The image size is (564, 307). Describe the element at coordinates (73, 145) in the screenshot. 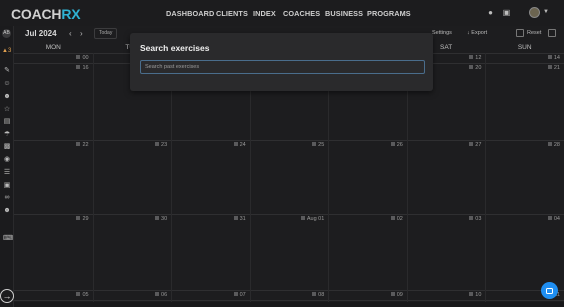

I see `calendar-day-cell: 22` at that location.